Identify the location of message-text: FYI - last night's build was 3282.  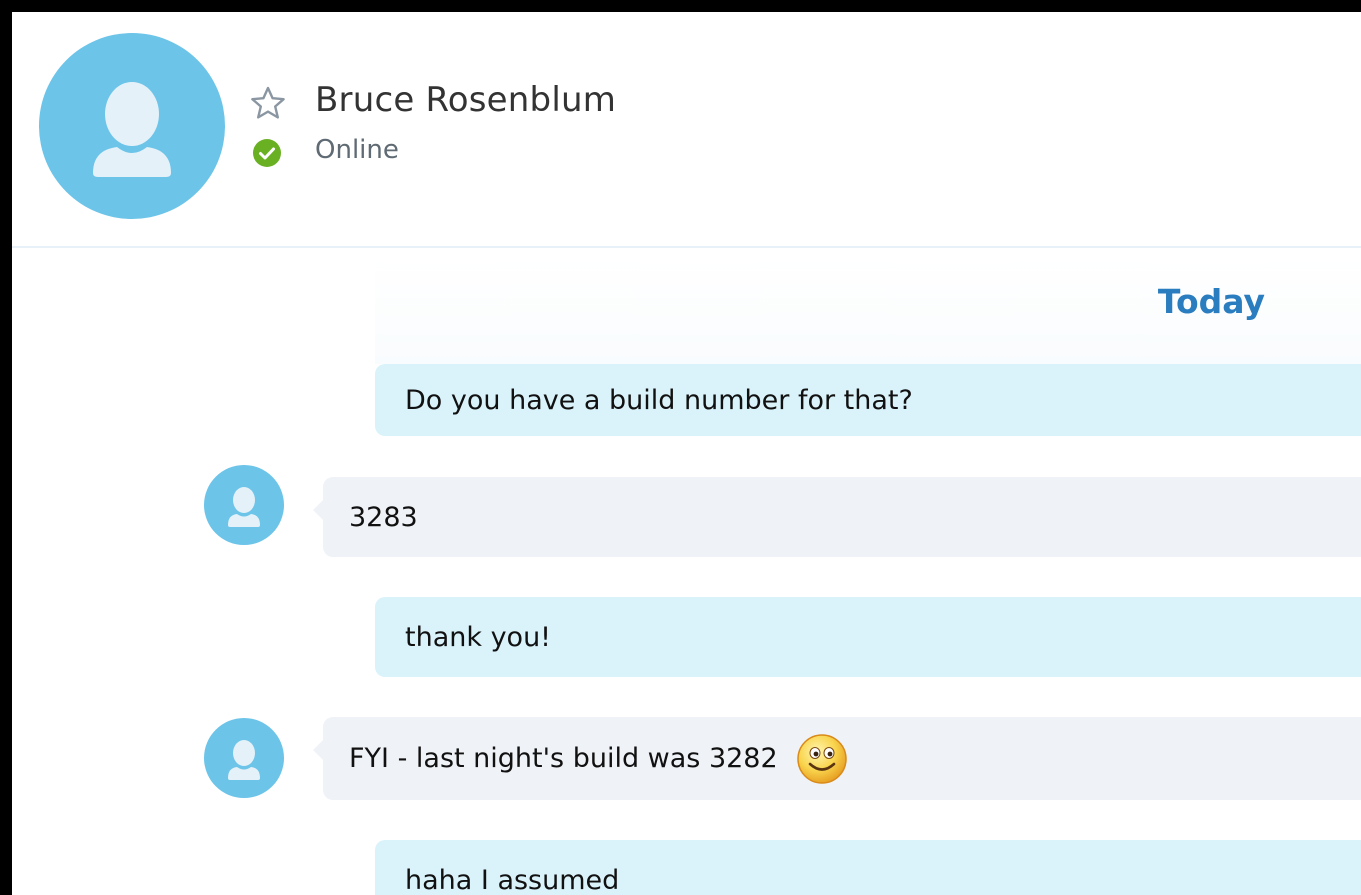
(563, 758).